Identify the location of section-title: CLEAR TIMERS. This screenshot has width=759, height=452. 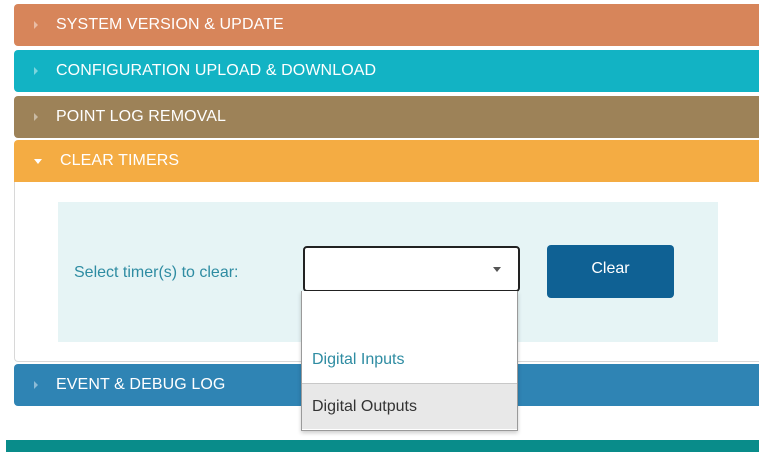
(120, 160).